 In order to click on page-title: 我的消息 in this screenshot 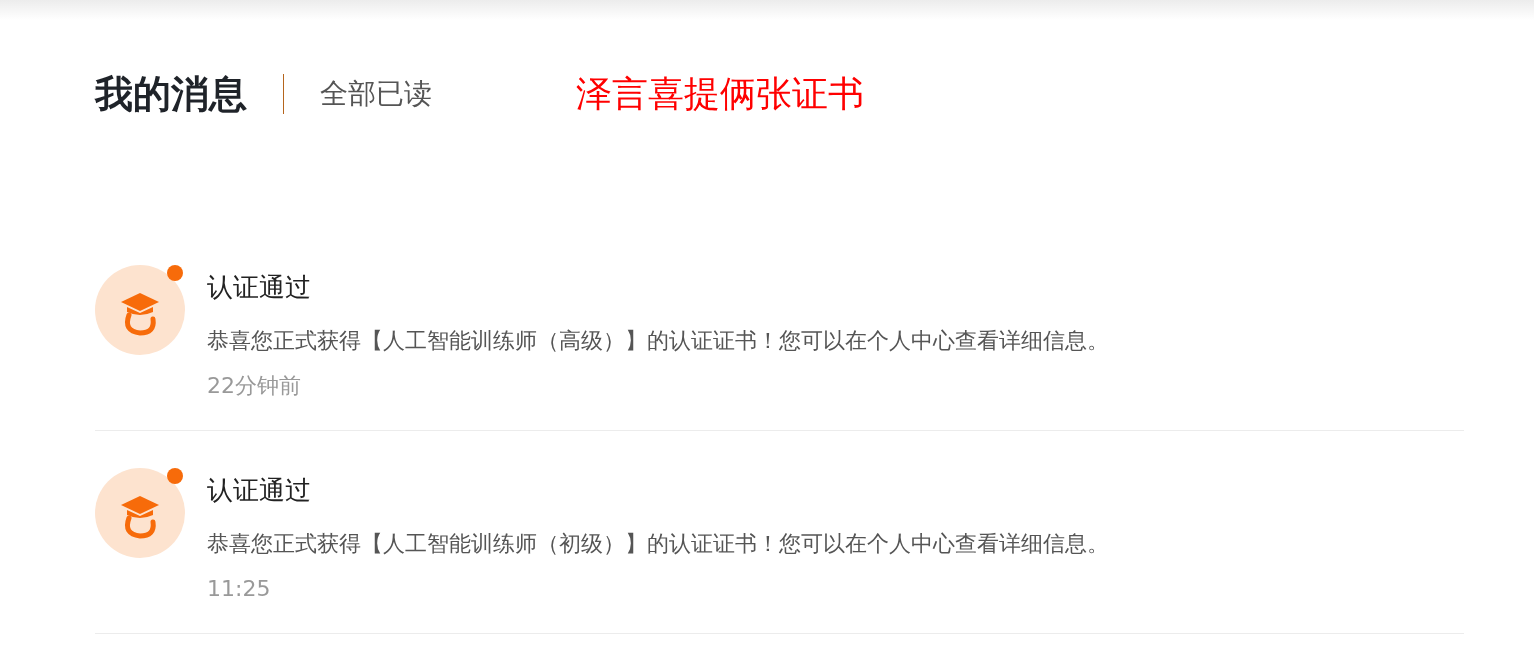, I will do `click(171, 94)`.